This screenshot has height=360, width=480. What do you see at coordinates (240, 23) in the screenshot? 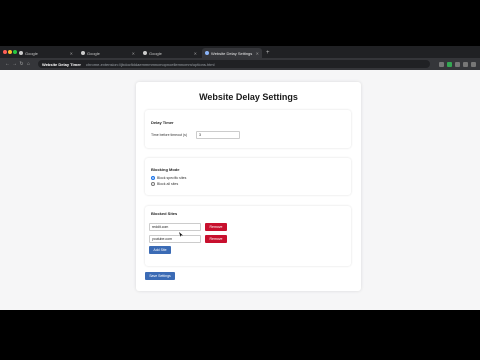
I see `letterbox-top` at bounding box center [240, 23].